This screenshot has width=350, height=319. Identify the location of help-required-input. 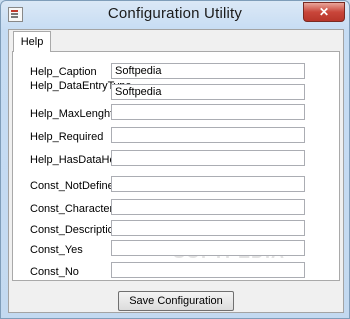
(208, 135).